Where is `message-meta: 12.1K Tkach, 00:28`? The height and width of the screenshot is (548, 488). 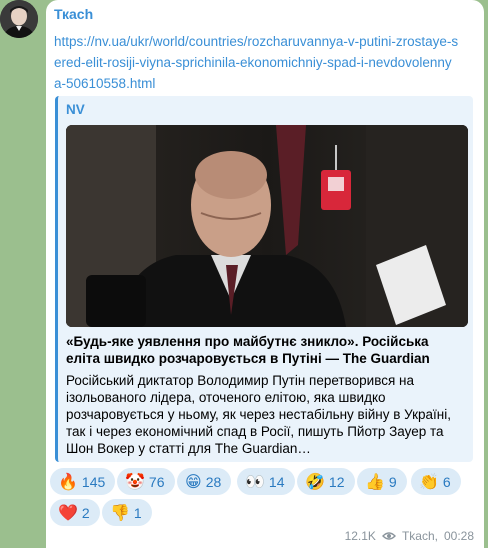 message-meta: 12.1K Tkach, 00:28 is located at coordinates (409, 536).